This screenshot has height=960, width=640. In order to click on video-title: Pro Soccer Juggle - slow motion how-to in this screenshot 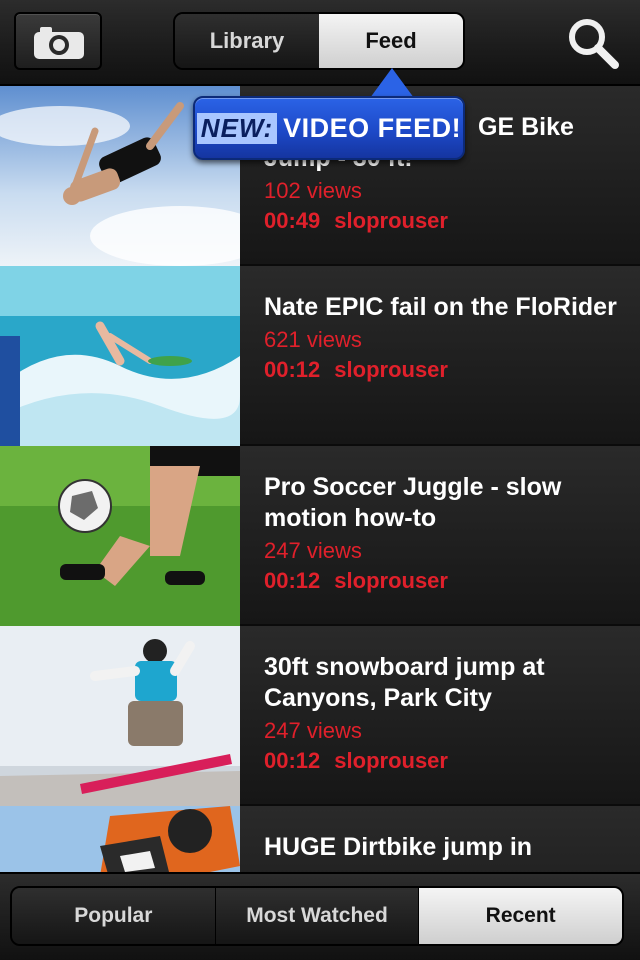, I will do `click(444, 503)`.